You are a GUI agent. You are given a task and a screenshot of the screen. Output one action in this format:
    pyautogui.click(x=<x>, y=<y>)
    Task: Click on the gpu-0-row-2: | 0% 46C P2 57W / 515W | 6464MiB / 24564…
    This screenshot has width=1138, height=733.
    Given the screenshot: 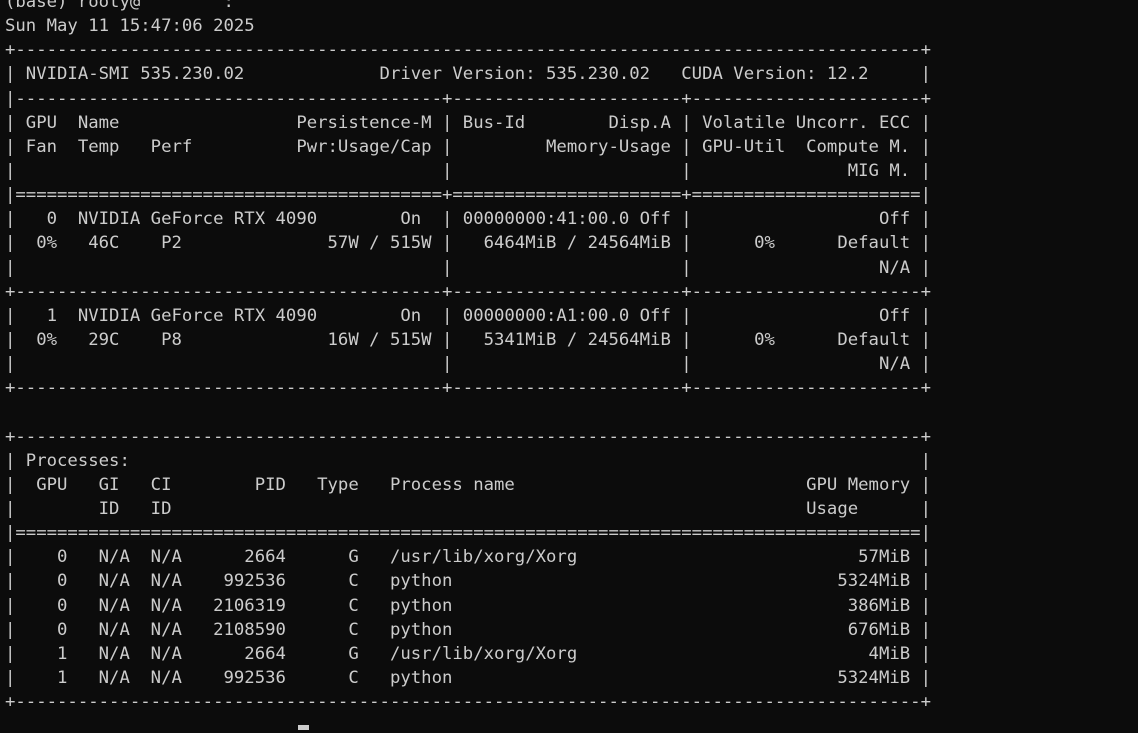 What is the action you would take?
    pyautogui.click(x=468, y=243)
    